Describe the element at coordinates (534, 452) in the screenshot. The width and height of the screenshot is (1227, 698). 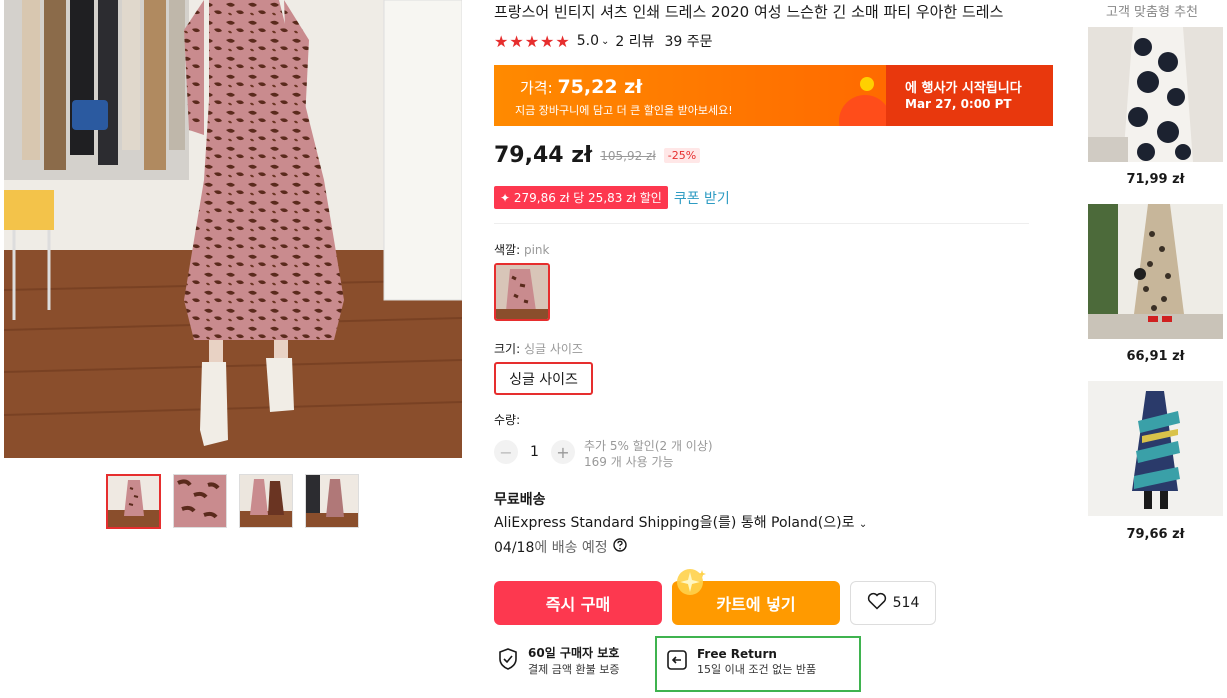
I see `quantity-value: 1` at that location.